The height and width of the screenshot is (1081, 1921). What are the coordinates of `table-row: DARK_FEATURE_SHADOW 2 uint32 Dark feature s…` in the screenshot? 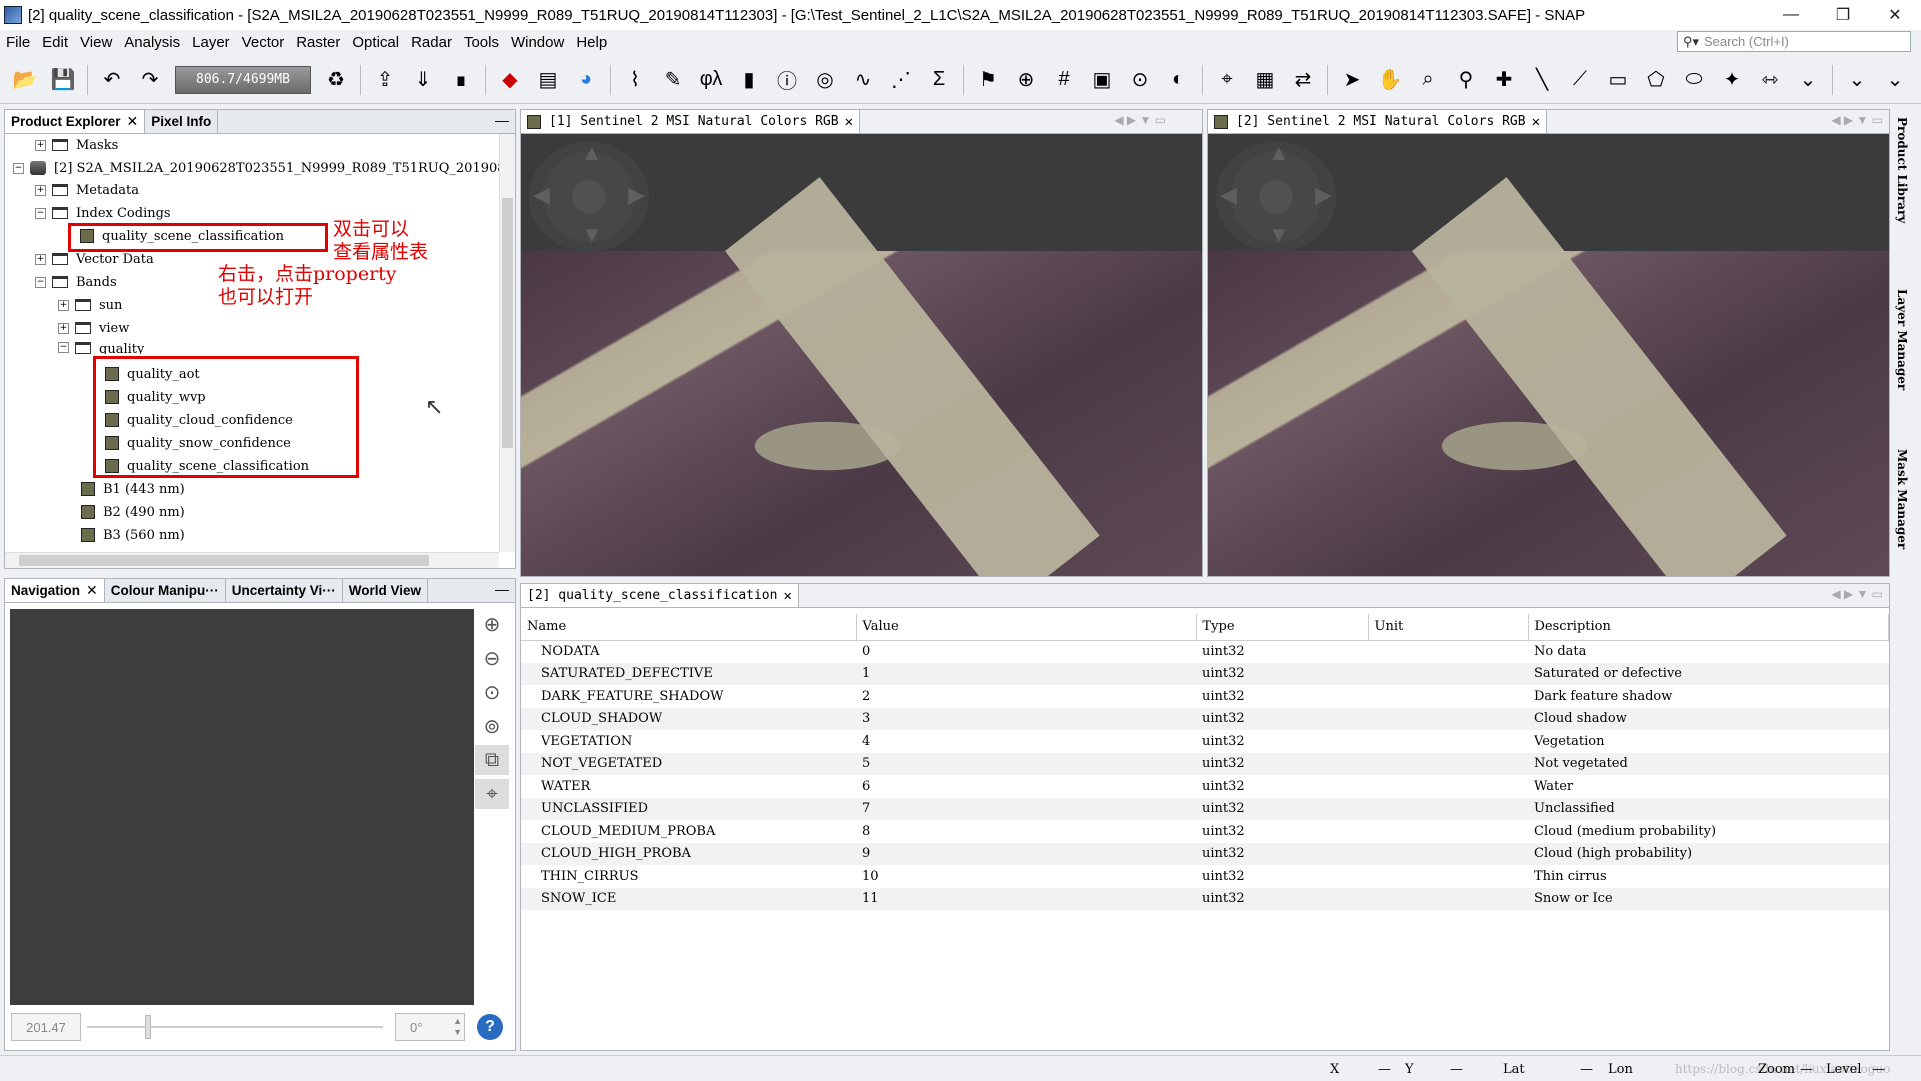 It's located at (1205, 696).